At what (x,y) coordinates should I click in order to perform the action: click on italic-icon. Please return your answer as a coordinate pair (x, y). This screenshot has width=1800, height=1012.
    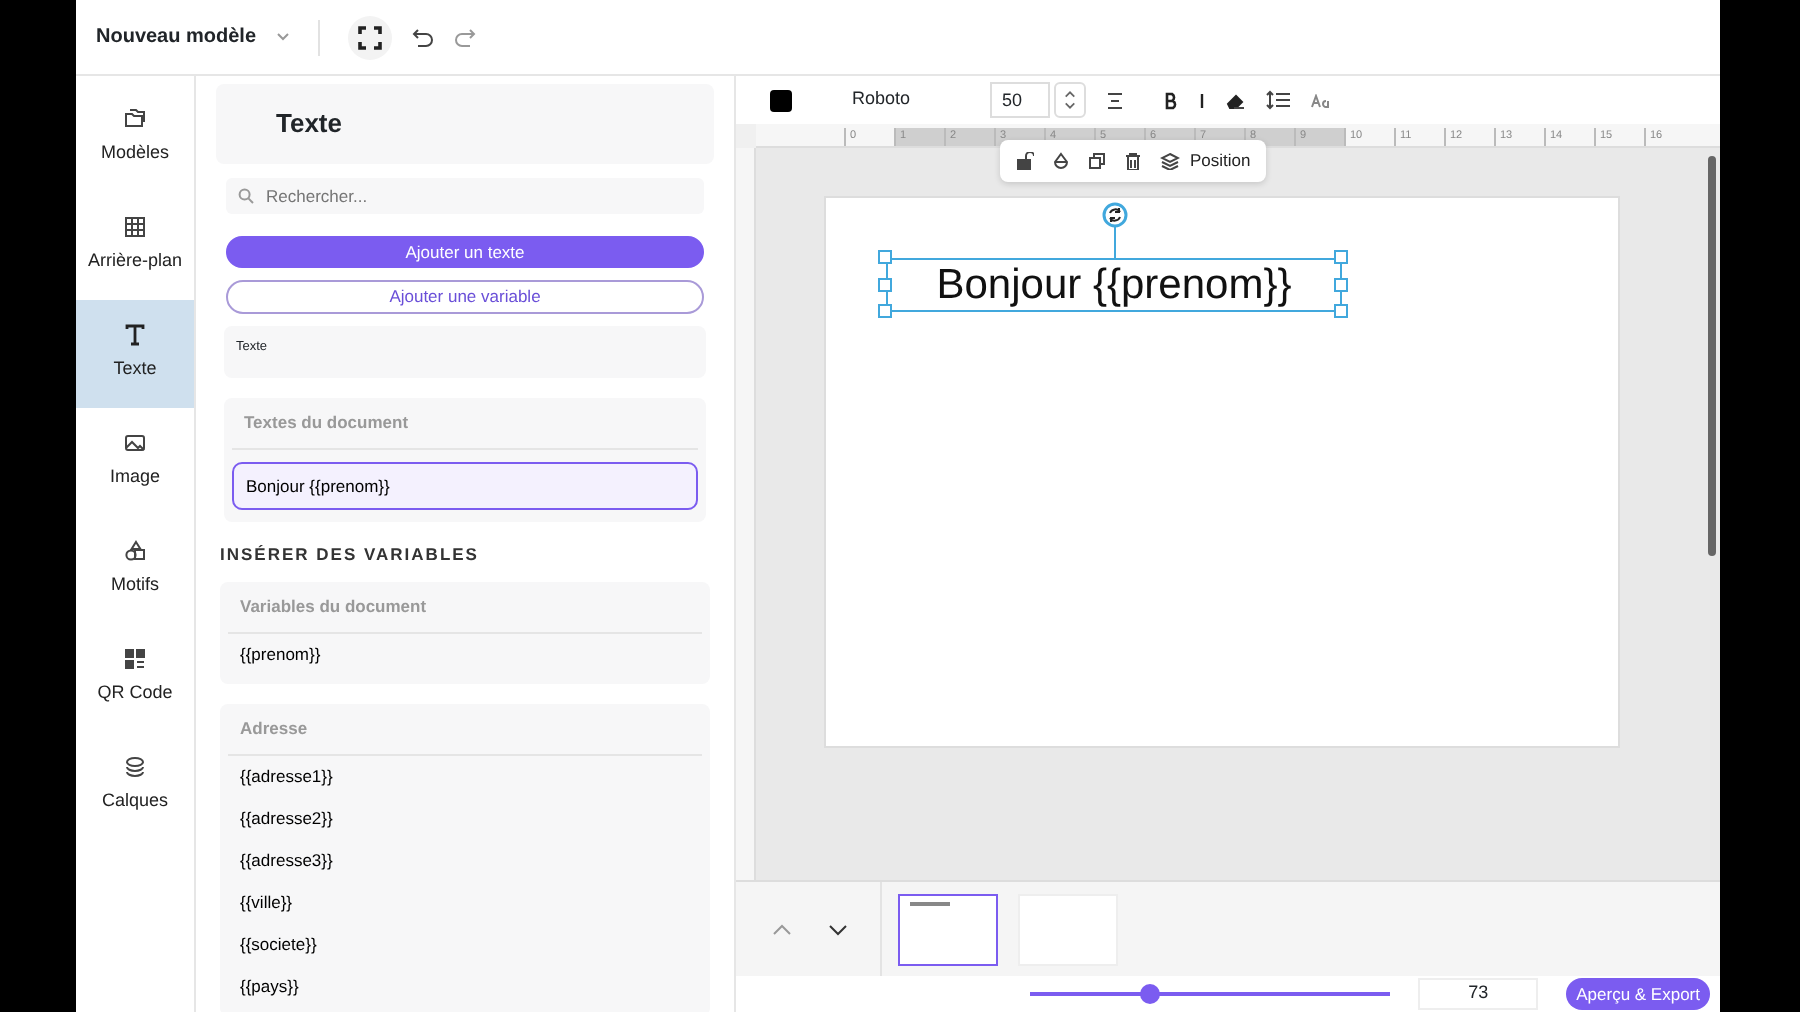
    Looking at the image, I should click on (1202, 100).